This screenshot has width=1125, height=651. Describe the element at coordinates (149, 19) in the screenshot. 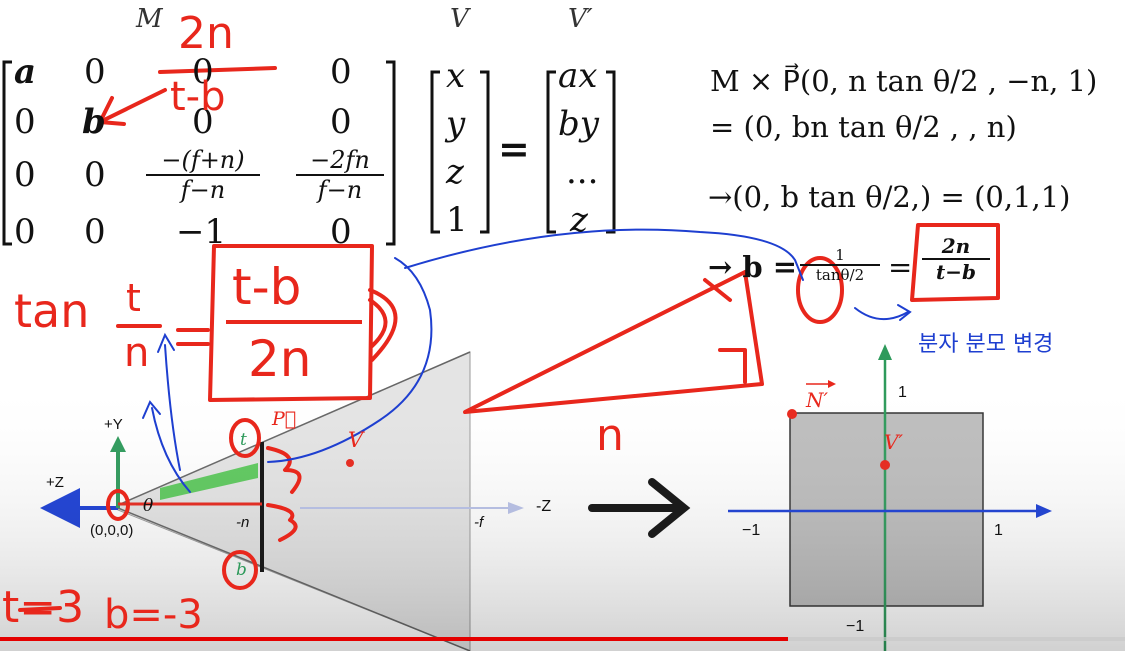

I see `matrix-m-label: M` at that location.